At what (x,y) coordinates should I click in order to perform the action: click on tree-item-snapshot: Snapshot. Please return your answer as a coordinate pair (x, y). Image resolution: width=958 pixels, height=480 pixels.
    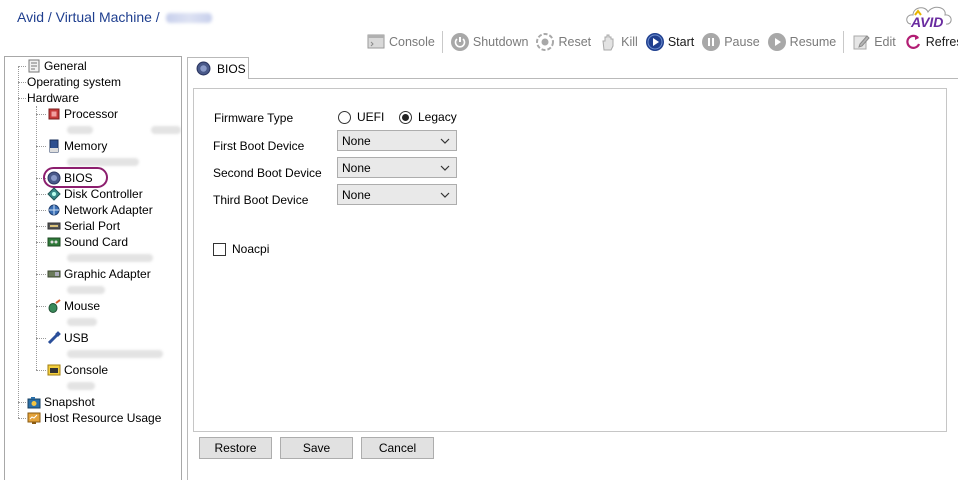
    Looking at the image, I should click on (61, 402).